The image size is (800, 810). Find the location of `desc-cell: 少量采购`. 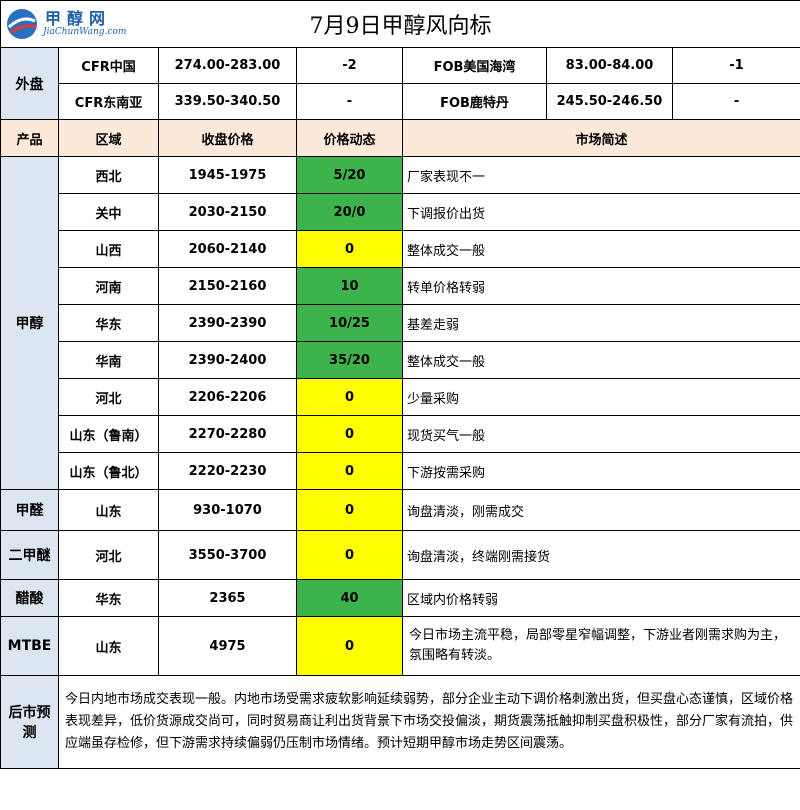

desc-cell: 少量采购 is located at coordinates (600, 397).